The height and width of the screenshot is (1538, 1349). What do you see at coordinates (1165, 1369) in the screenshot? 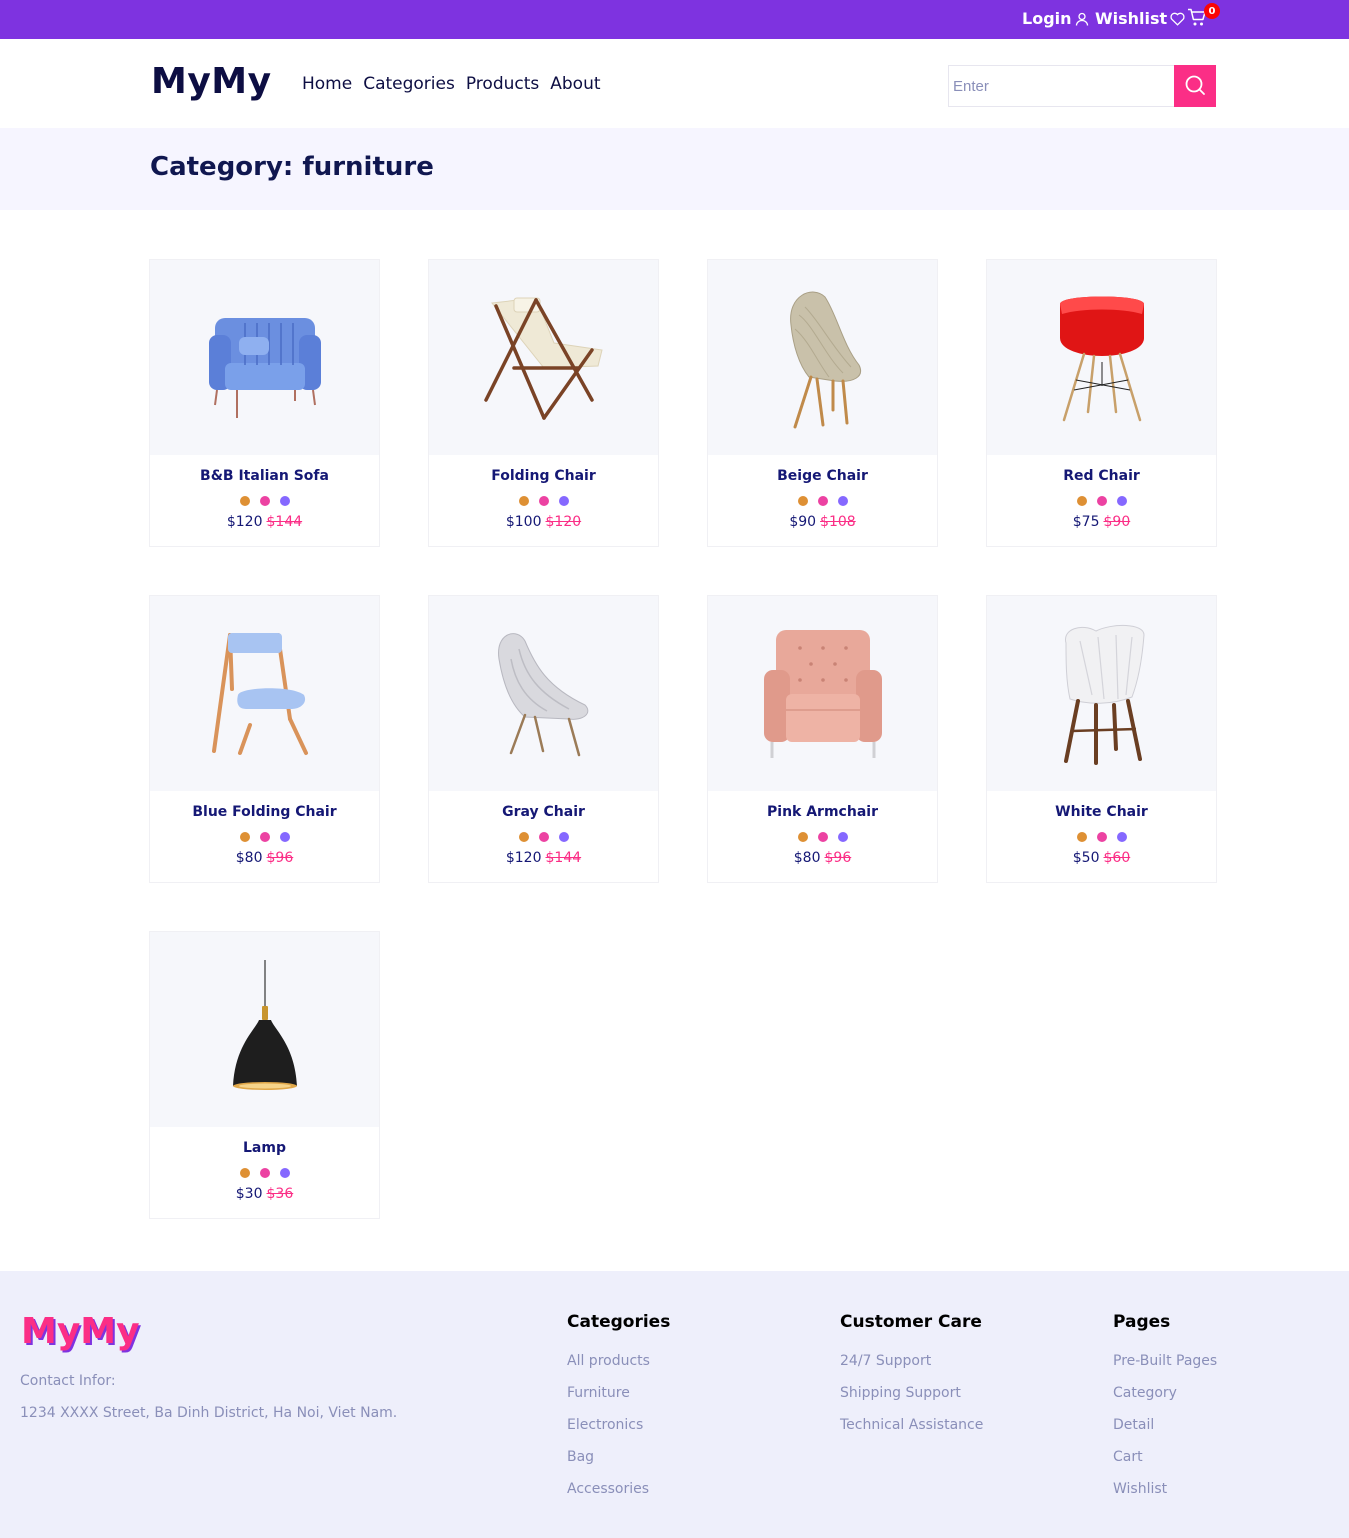
I see `footer-link-pre-built-pages: Pre-Built Pages` at bounding box center [1165, 1369].